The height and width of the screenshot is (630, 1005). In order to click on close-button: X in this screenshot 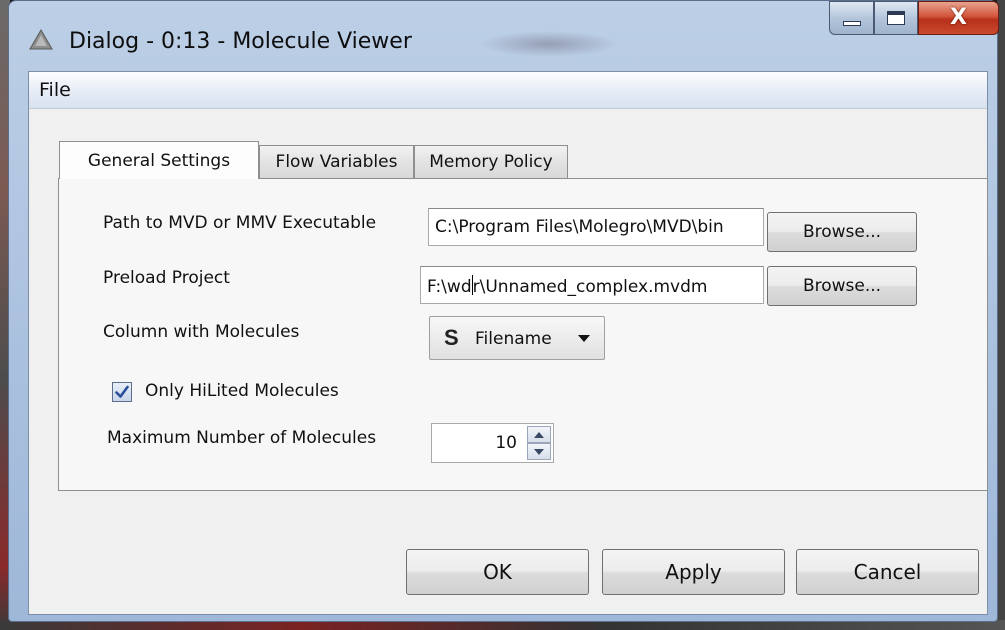, I will do `click(958, 18)`.